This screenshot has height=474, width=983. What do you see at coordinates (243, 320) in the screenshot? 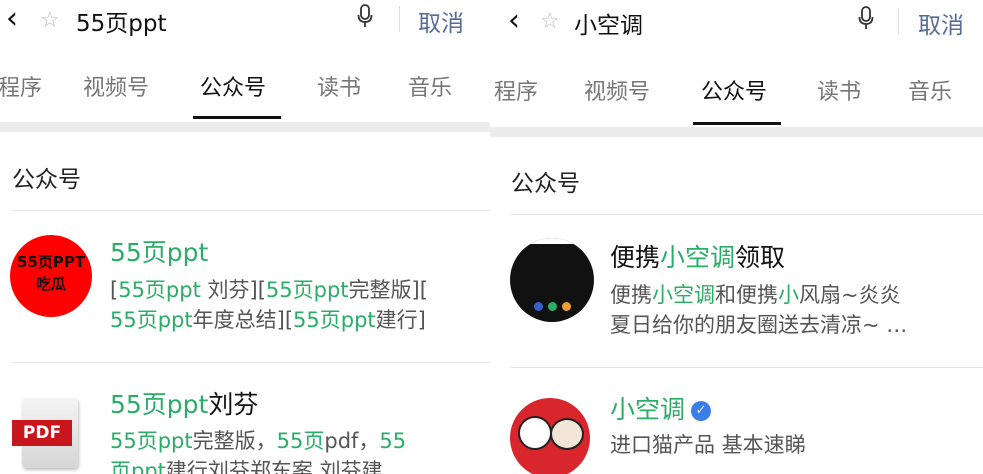
I see `desc-text: 年度总结][` at bounding box center [243, 320].